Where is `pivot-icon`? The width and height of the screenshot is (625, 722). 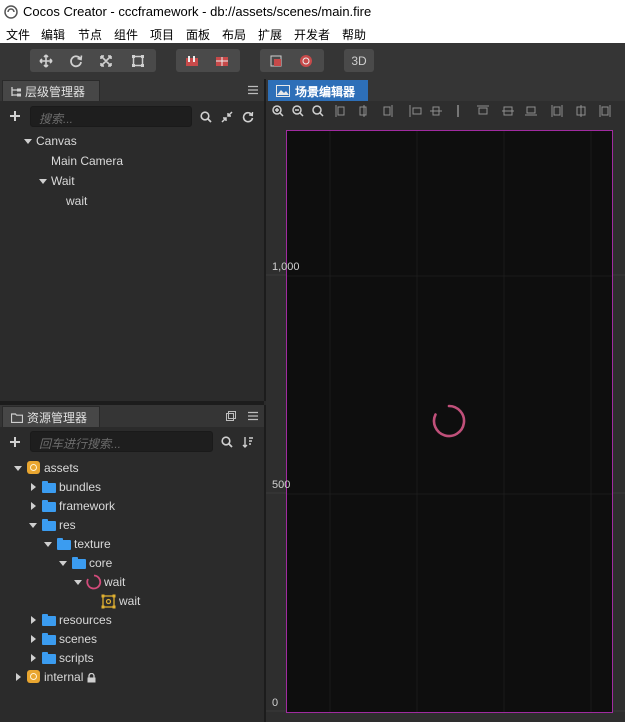 pivot-icon is located at coordinates (192, 60).